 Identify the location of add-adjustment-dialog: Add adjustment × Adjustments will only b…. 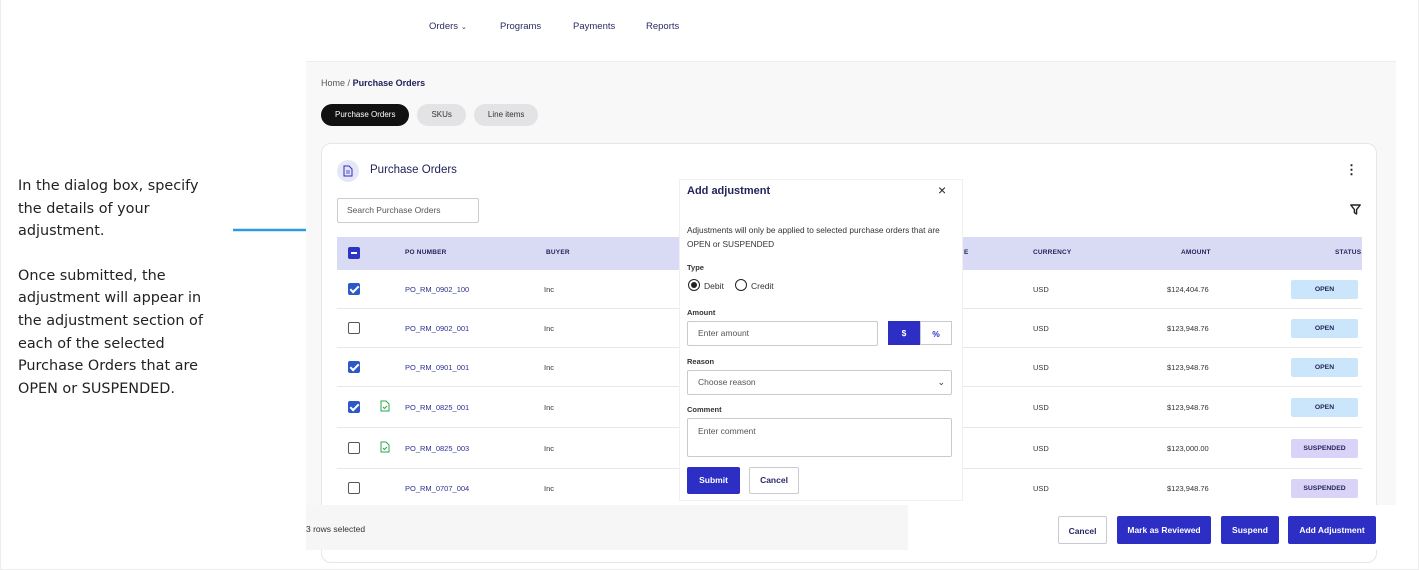
(821, 340).